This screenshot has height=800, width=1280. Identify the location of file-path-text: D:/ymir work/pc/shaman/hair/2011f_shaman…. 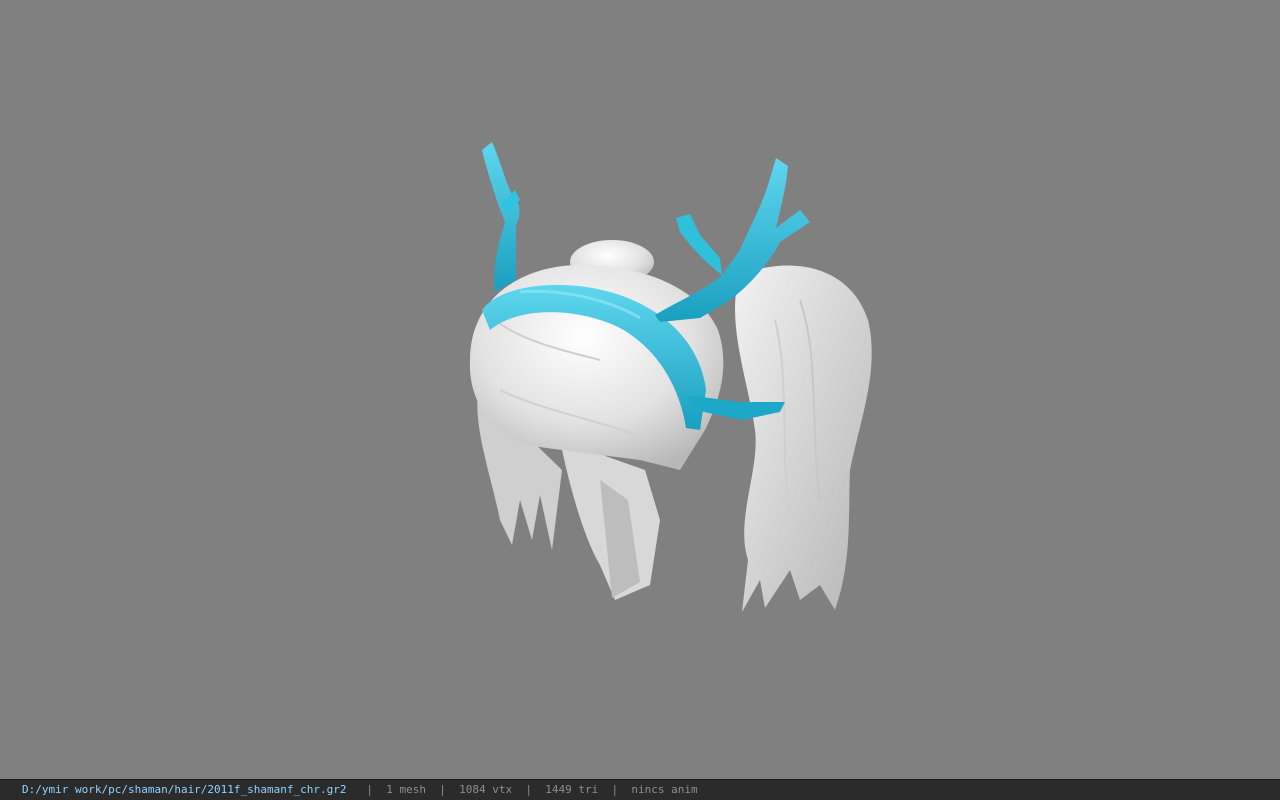
(184, 789).